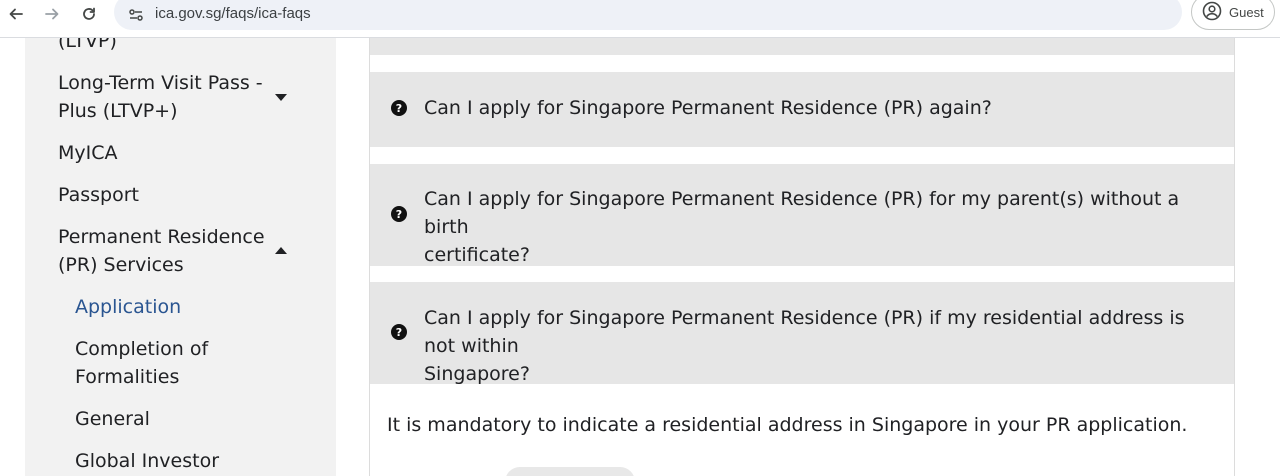 Image resolution: width=1280 pixels, height=476 pixels. What do you see at coordinates (16, 14) in the screenshot?
I see `back-arrow-icon` at bounding box center [16, 14].